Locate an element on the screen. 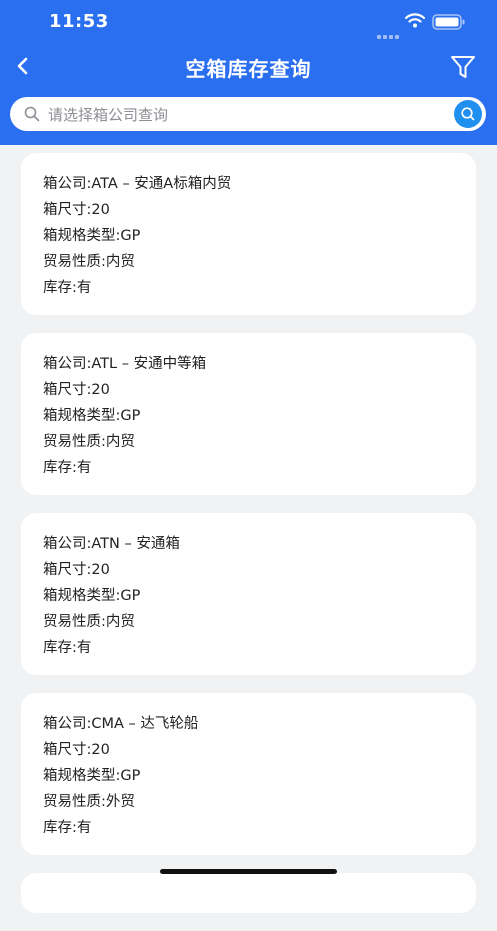  filter-funnel-icon is located at coordinates (463, 67).